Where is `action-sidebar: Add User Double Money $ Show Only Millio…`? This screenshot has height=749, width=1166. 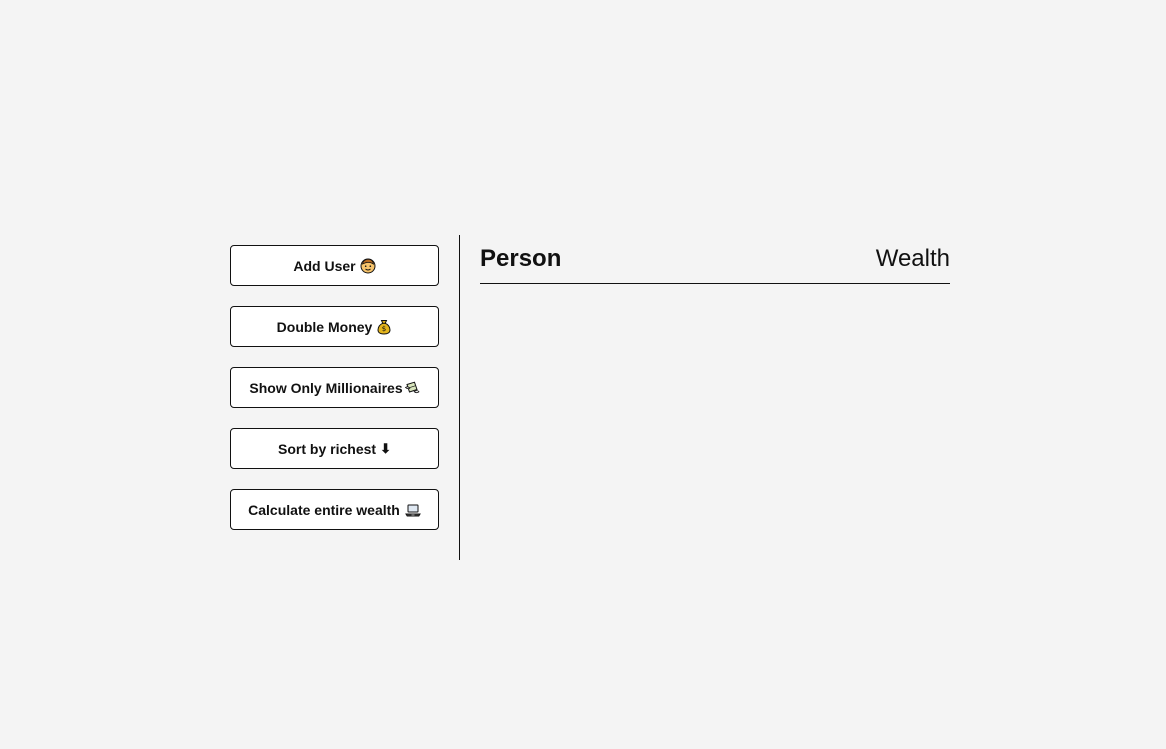
action-sidebar: Add User Double Money $ Show Only Millio… is located at coordinates (340, 397).